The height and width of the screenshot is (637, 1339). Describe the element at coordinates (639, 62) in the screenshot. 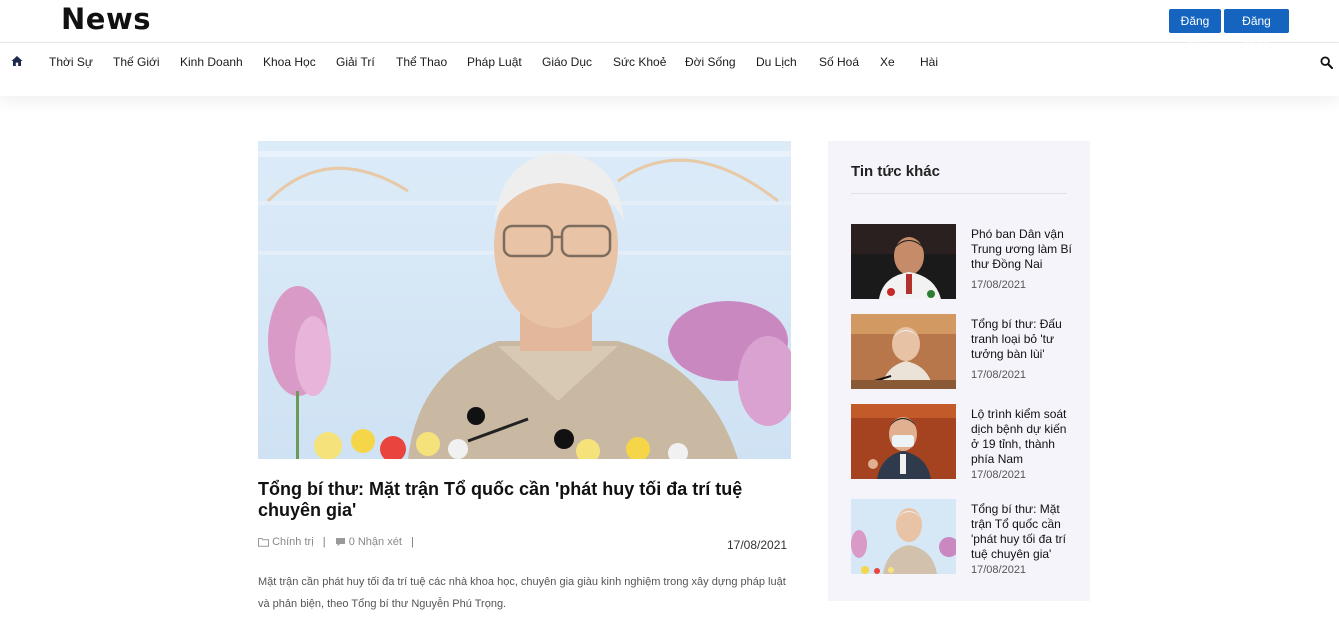

I see `nav-item-suc-khoe: Sức Khoẻ` at that location.